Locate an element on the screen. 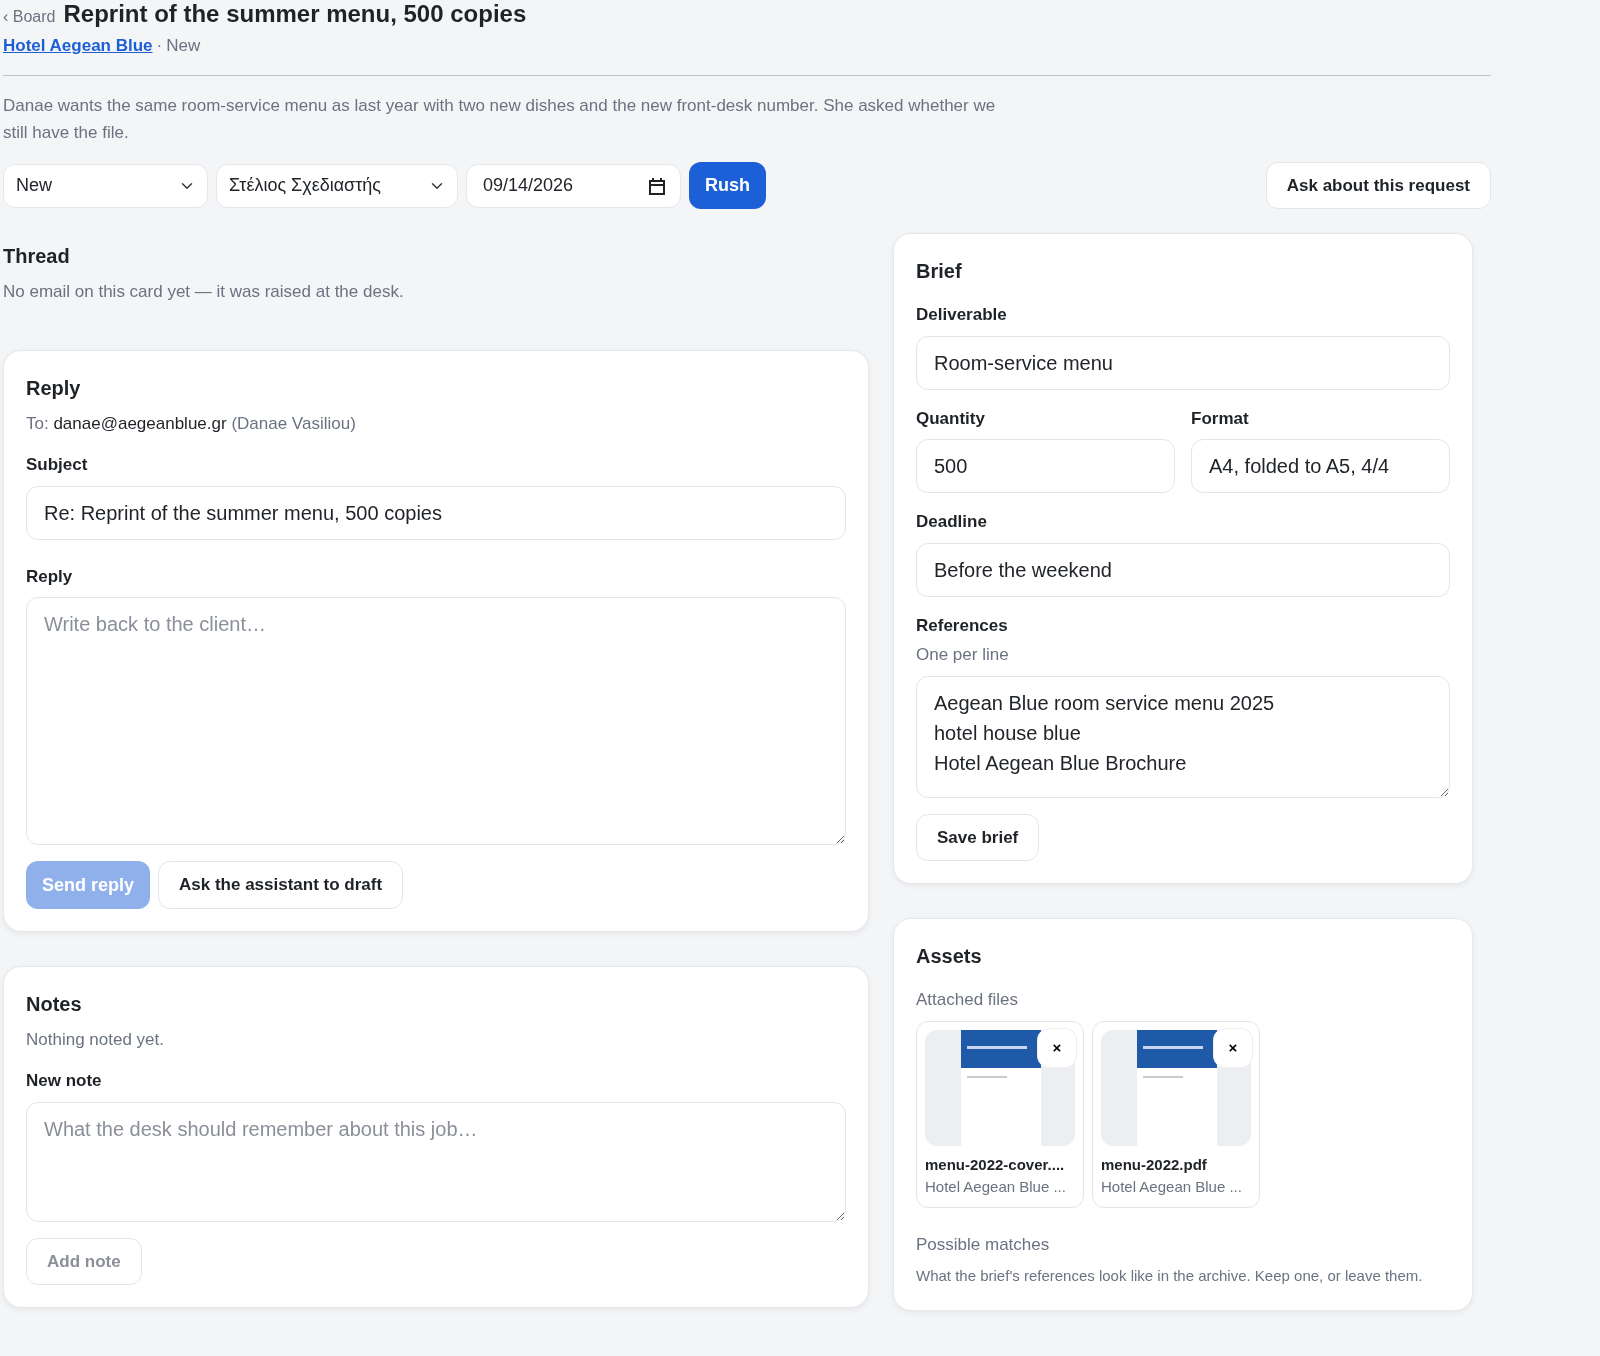 The height and width of the screenshot is (1356, 1600). references-hint: One per line is located at coordinates (963, 655).